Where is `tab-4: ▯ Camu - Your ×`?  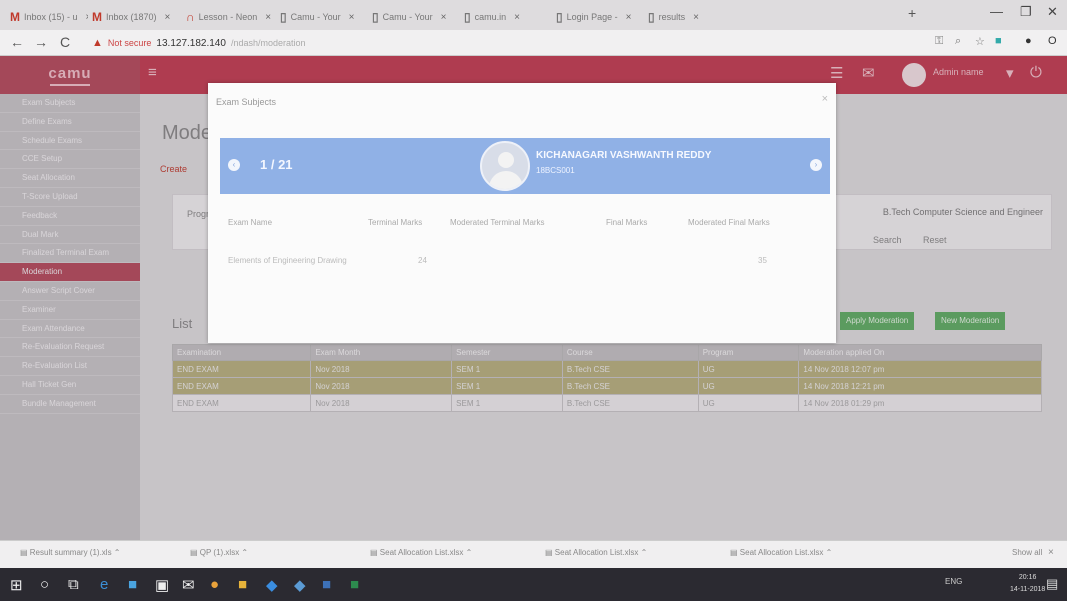
tab-4: ▯ Camu - Your × is located at coordinates (324, 17).